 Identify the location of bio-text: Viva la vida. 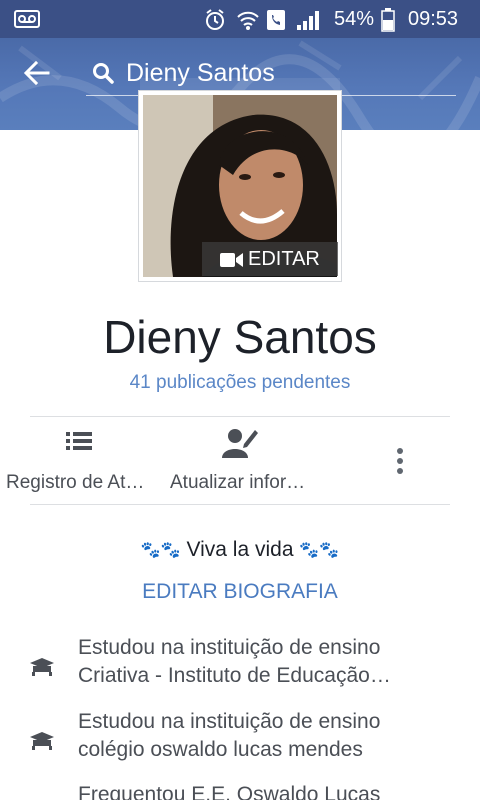
(240, 549).